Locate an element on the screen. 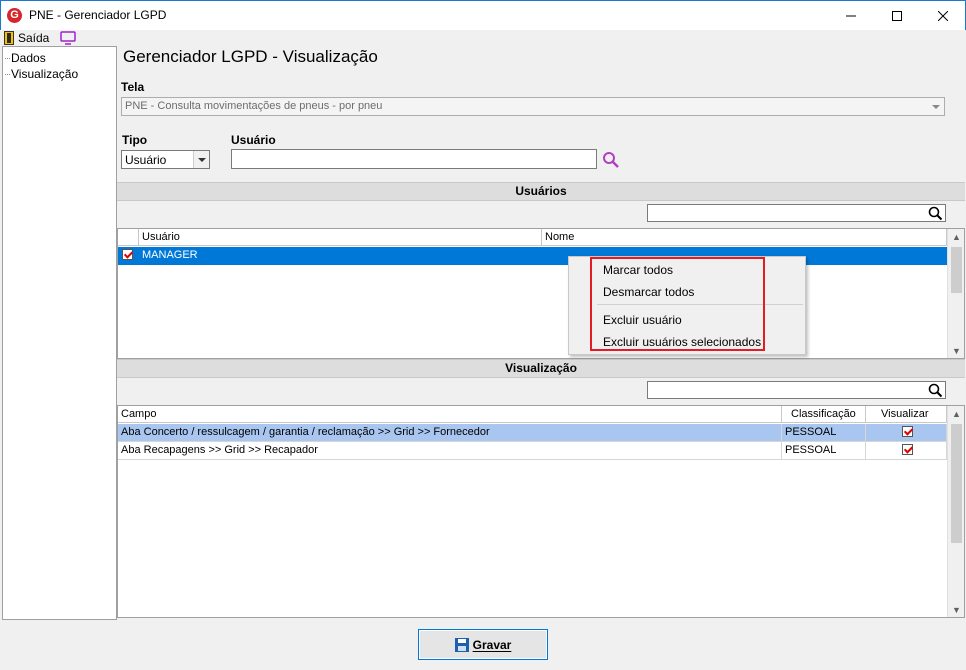 The height and width of the screenshot is (670, 966). view-grid-header-campo: Campo is located at coordinates (450, 414).